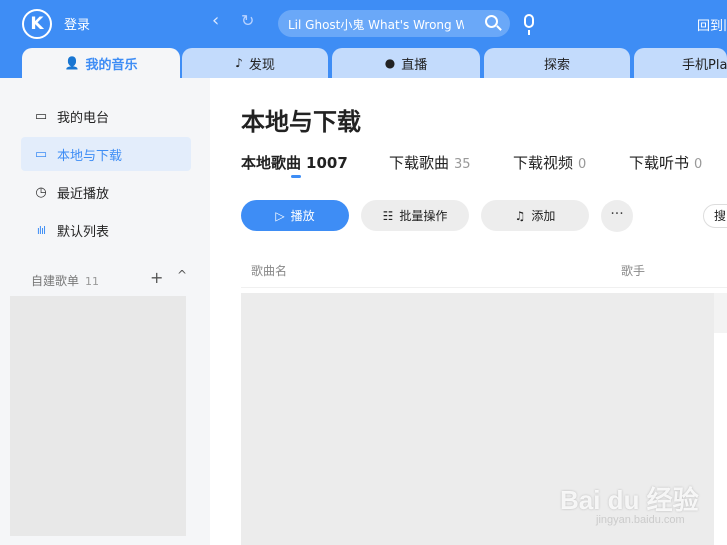  What do you see at coordinates (423, 216) in the screenshot?
I see `batch-label: 批量操作` at bounding box center [423, 216].